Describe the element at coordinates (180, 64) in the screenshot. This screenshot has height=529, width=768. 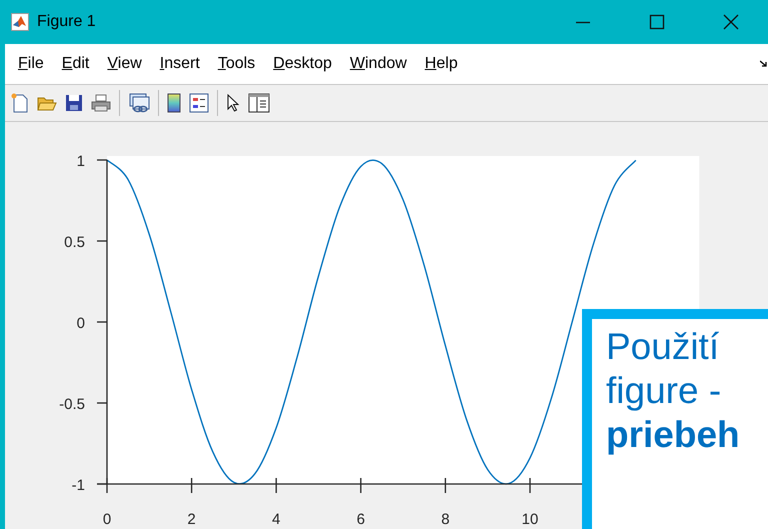
I see `menu-item: Insert` at that location.